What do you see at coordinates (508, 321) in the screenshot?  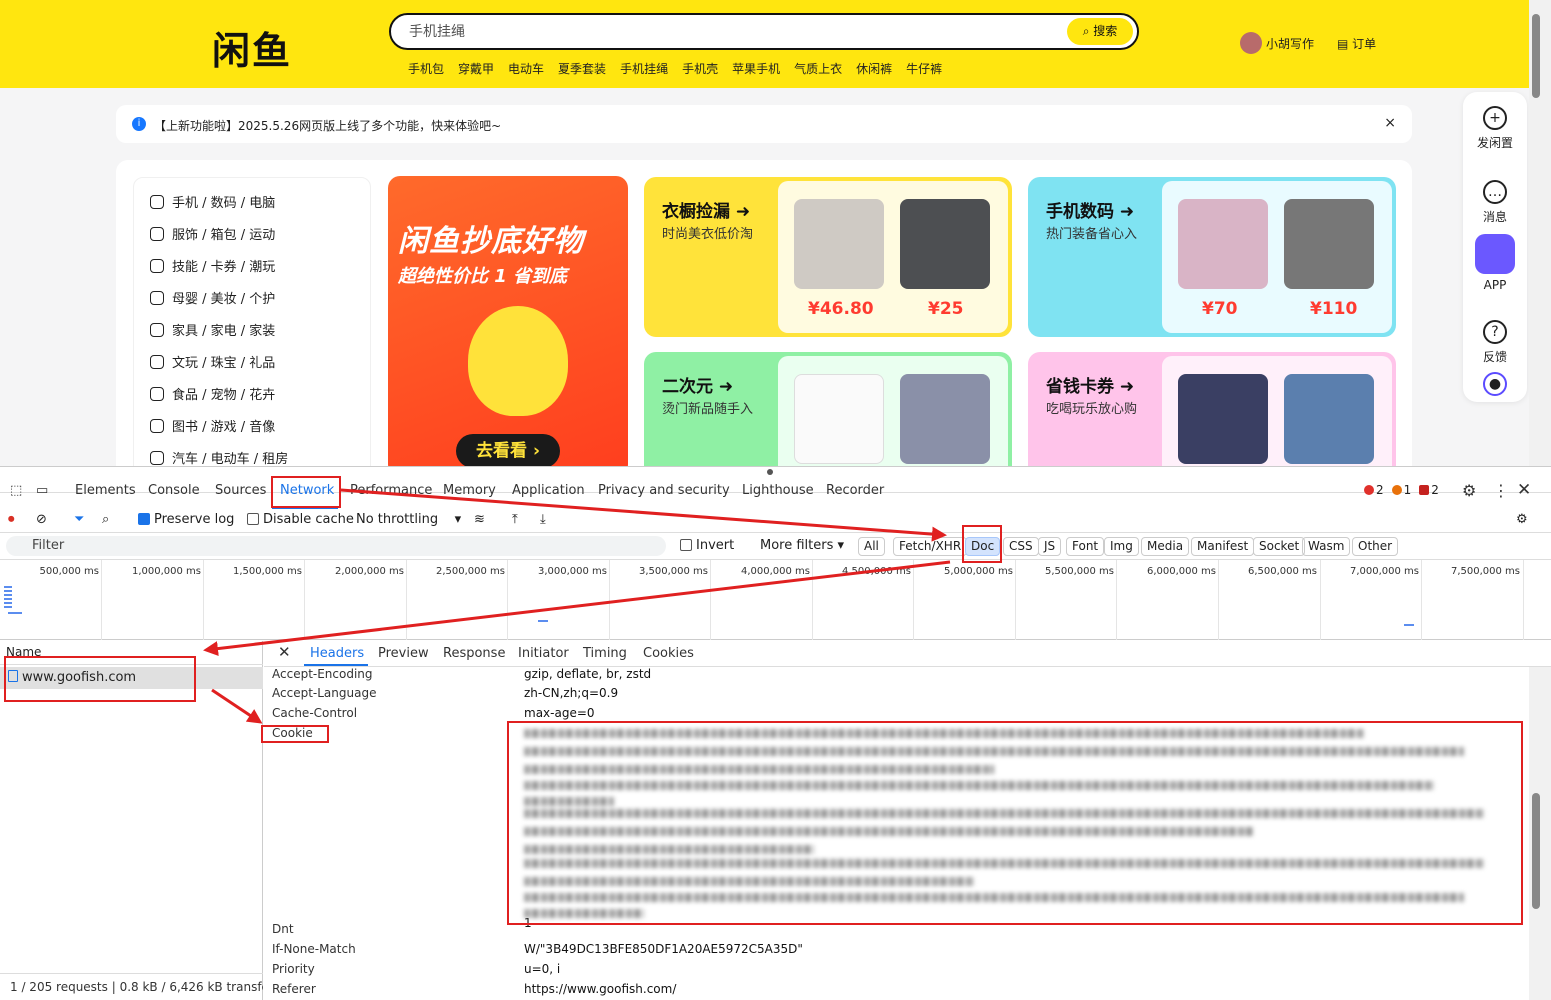 I see `promo-banner: 闲鱼抄底好物 超绝性价比 1 省到底 去看看 ›` at bounding box center [508, 321].